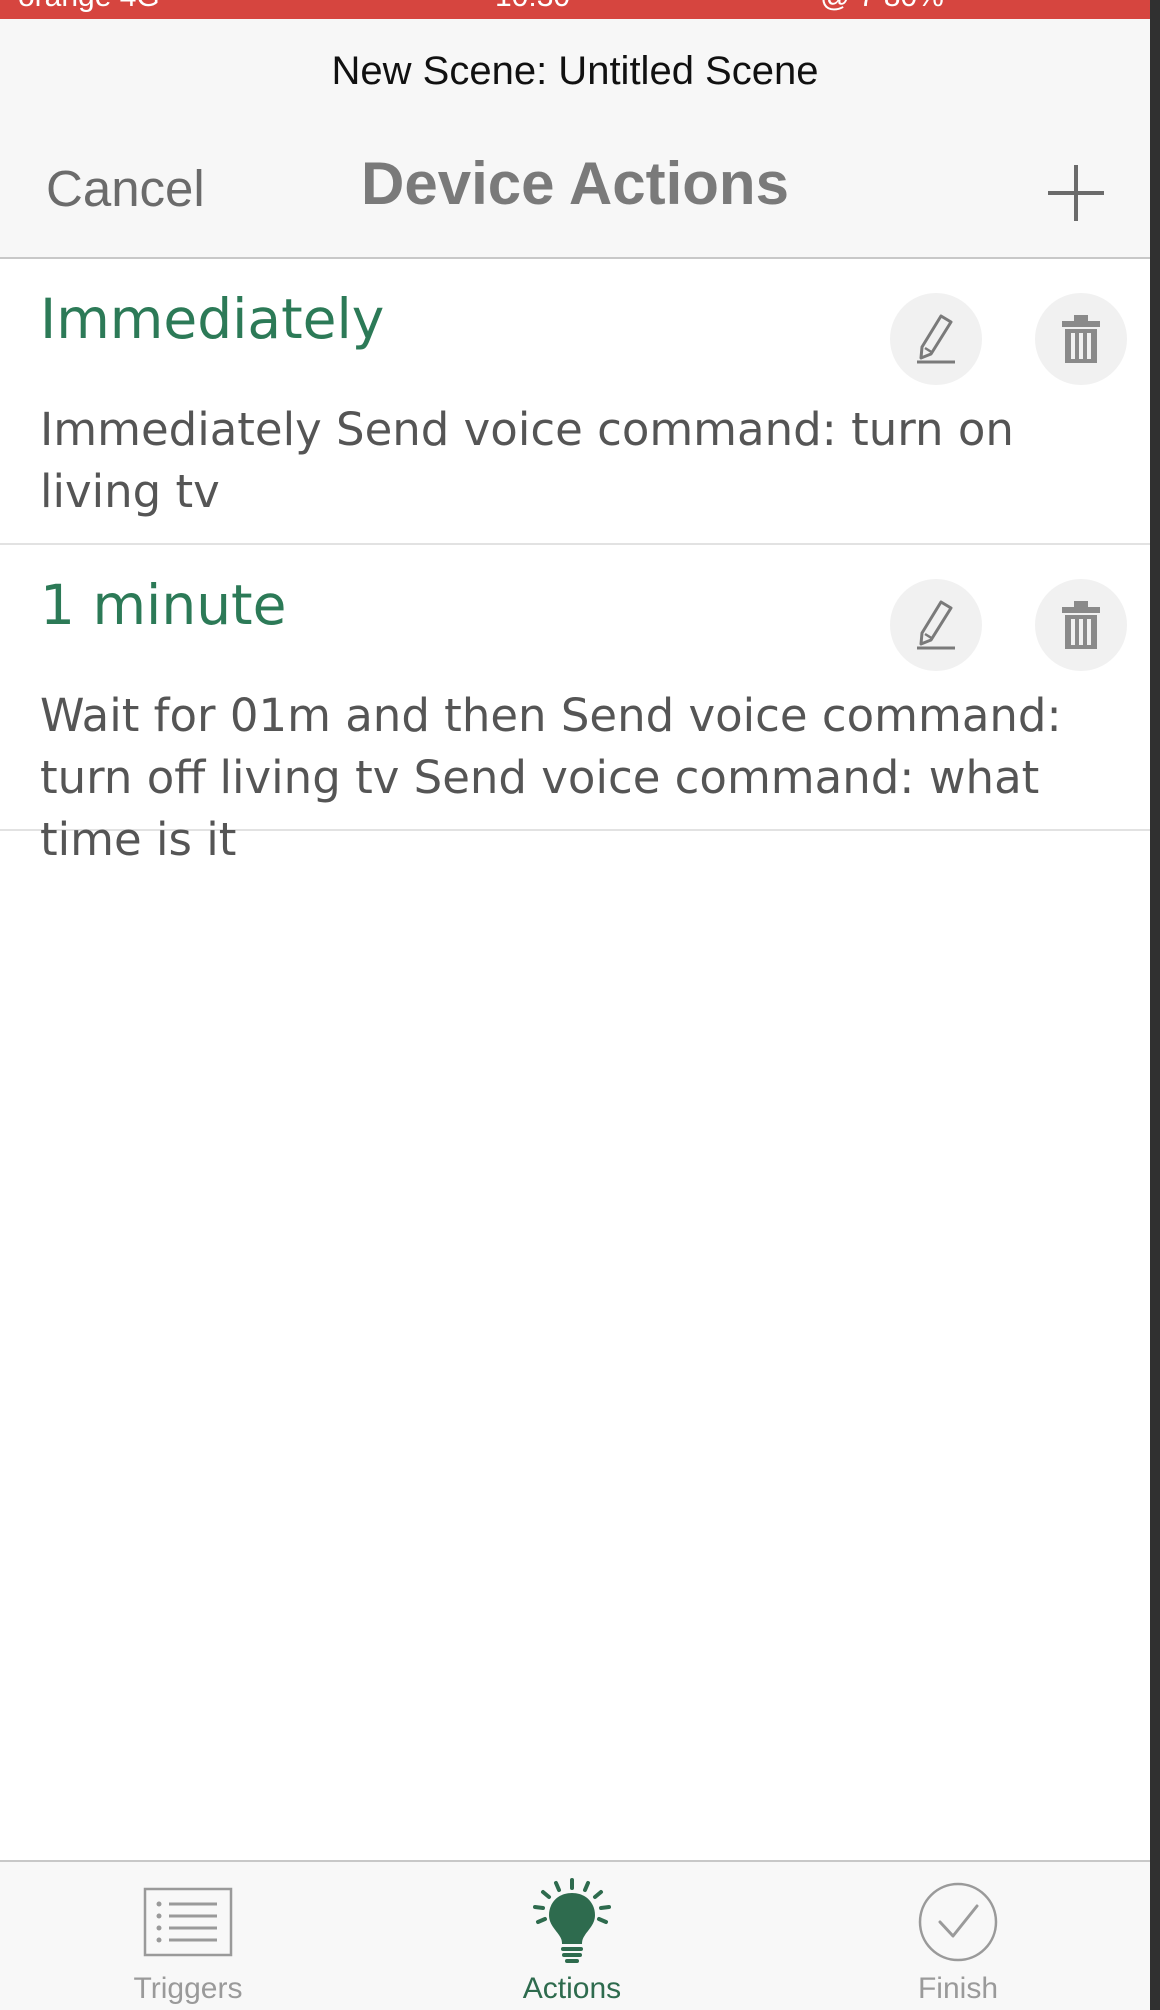 The width and height of the screenshot is (1160, 2010). What do you see at coordinates (882, 7) in the screenshot?
I see `status-battery: @ 7 80%` at bounding box center [882, 7].